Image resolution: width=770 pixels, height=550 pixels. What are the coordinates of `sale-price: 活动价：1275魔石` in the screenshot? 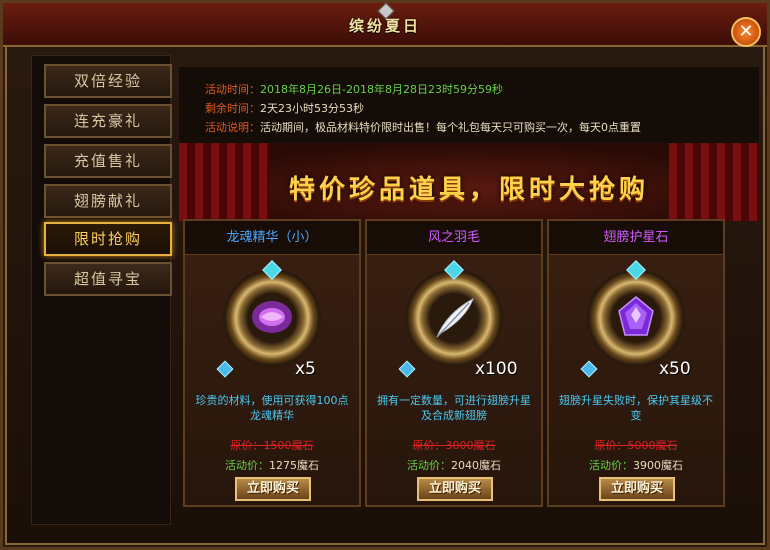 It's located at (272, 465).